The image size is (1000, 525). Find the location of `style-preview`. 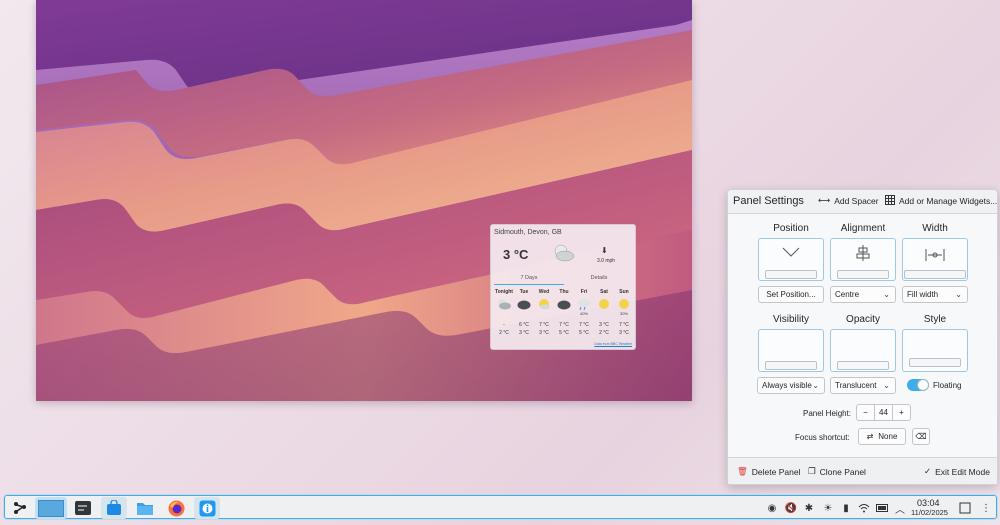

style-preview is located at coordinates (935, 350).